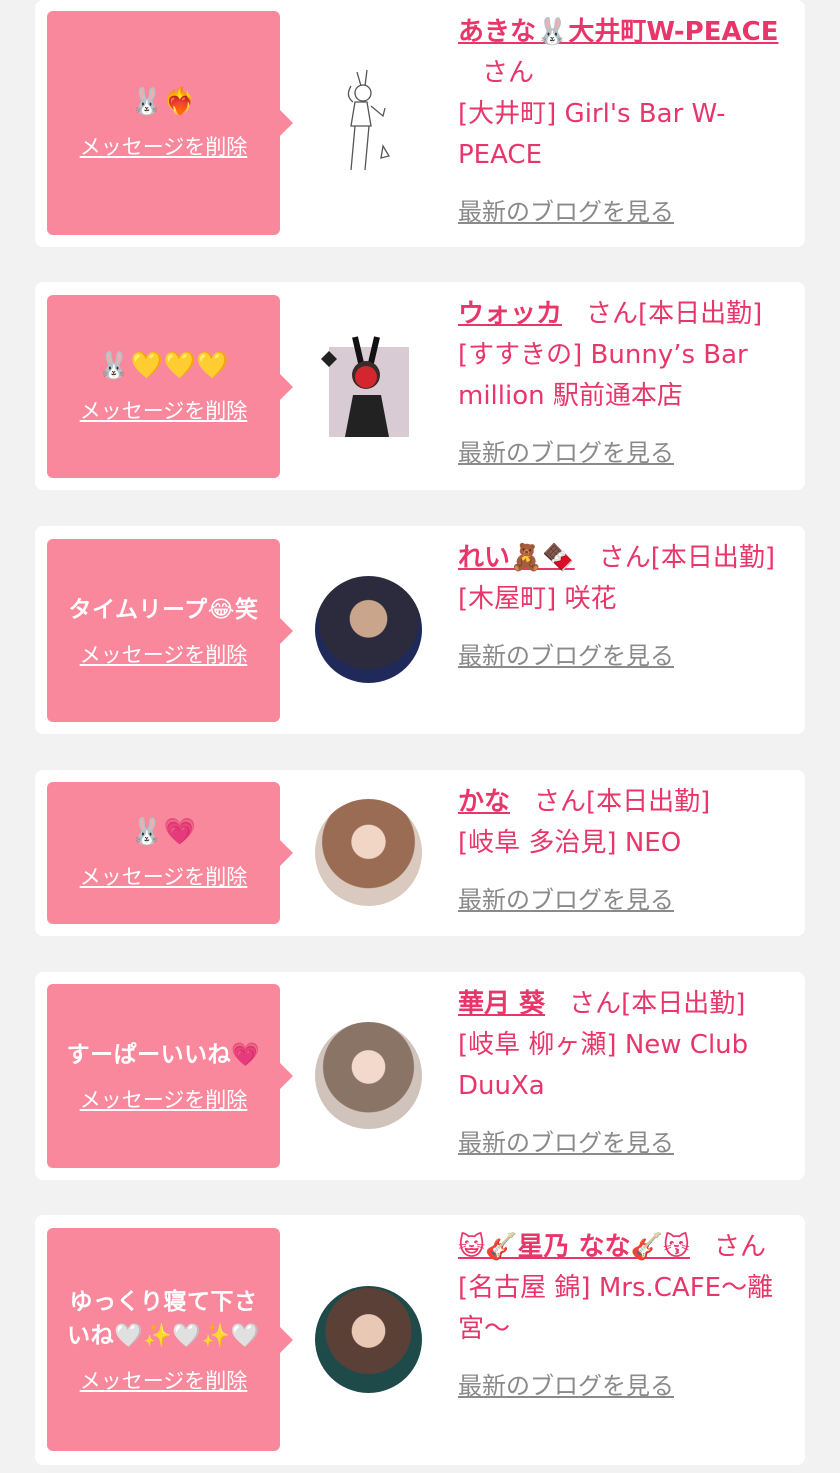 This screenshot has height=1473, width=840. What do you see at coordinates (616, 1308) in the screenshot?
I see `shop-label: [名古屋 錦] Mrs.CAFE〜離宮〜` at bounding box center [616, 1308].